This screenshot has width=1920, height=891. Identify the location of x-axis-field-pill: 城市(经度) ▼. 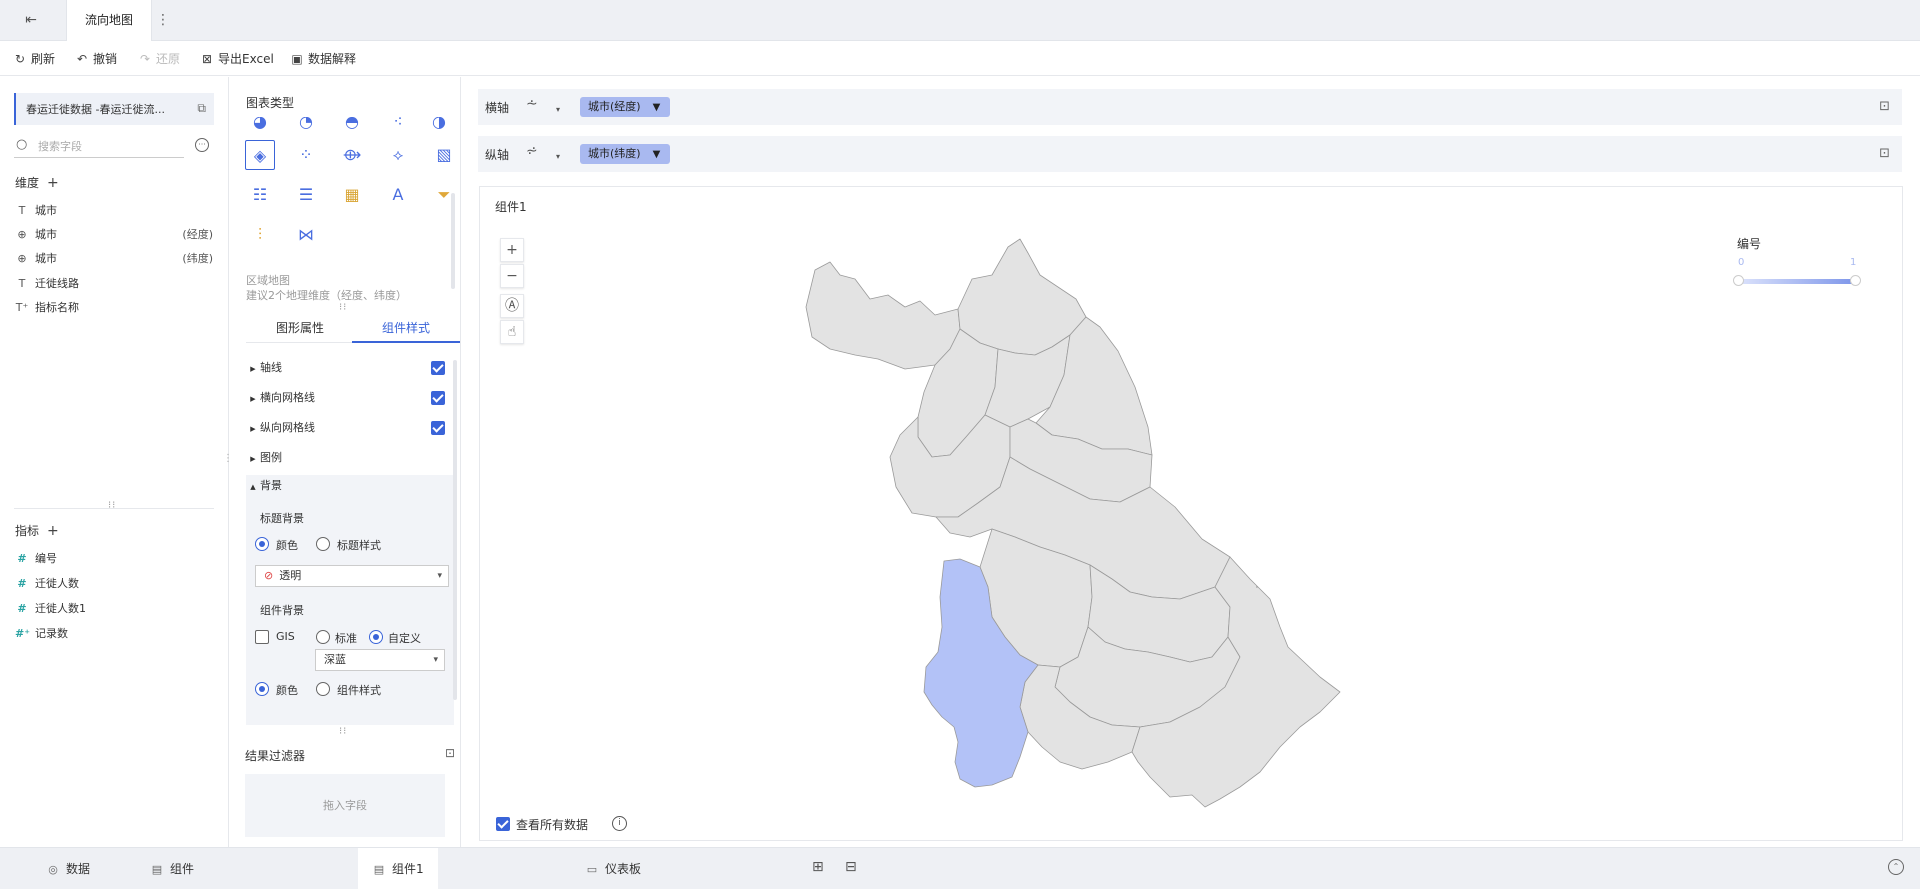
(625, 107).